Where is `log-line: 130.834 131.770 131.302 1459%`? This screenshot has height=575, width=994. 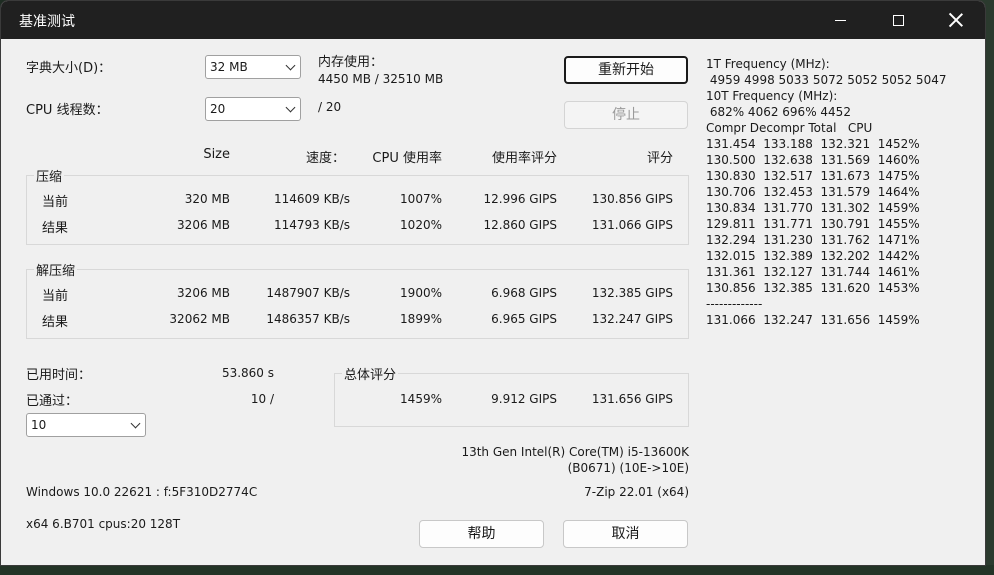
log-line: 130.834 131.770 131.302 1459% is located at coordinates (813, 208).